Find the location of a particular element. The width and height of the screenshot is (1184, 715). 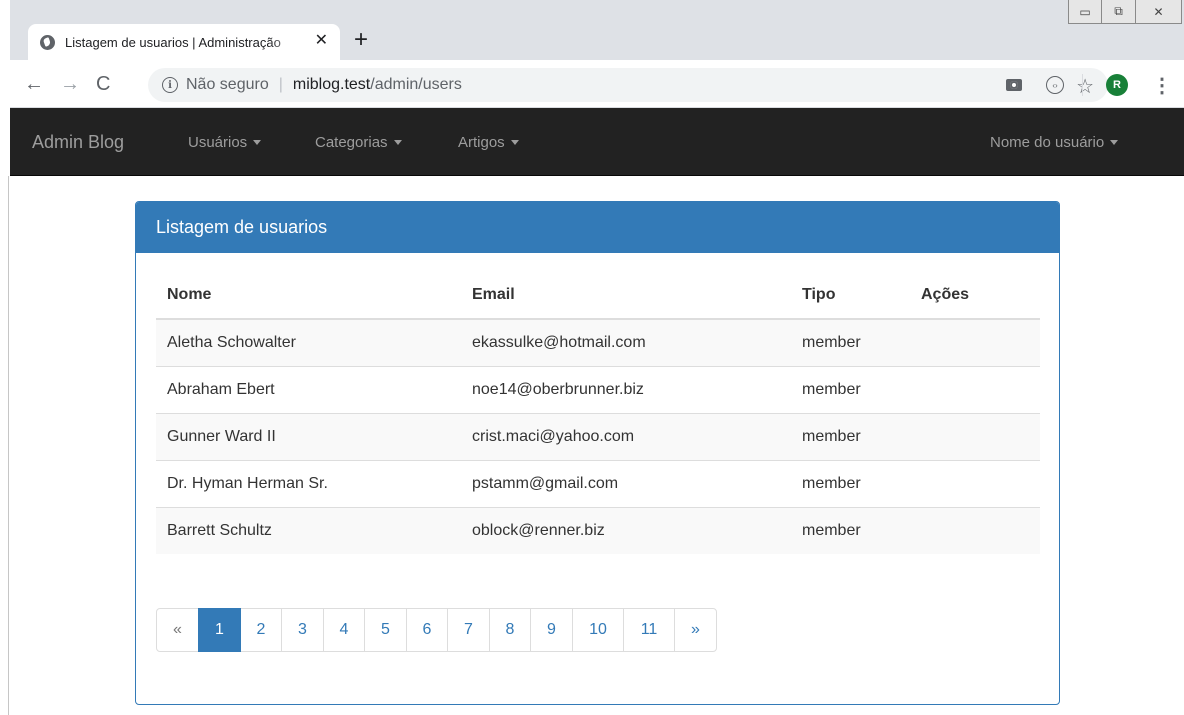

extension-button: ‹› is located at coordinates (1055, 85).